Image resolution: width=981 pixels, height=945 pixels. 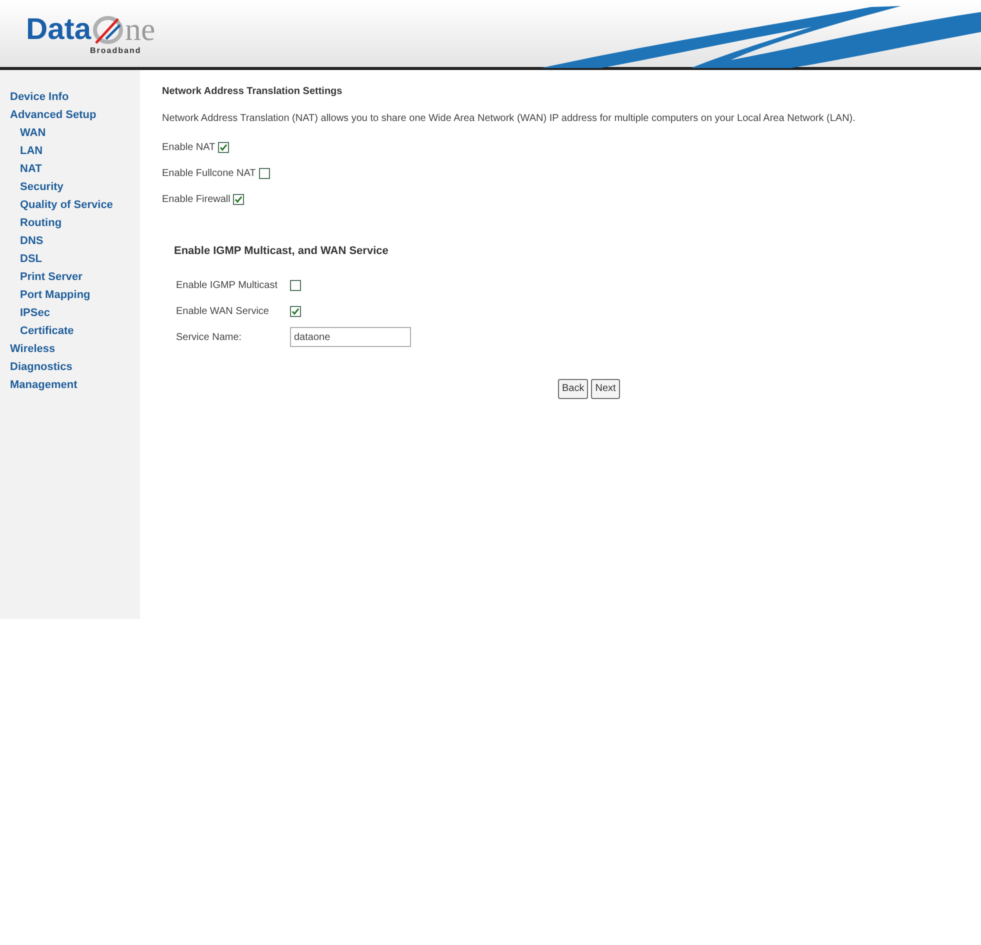 What do you see at coordinates (253, 92) in the screenshot?
I see `section-title: Network Address Translation Settings` at bounding box center [253, 92].